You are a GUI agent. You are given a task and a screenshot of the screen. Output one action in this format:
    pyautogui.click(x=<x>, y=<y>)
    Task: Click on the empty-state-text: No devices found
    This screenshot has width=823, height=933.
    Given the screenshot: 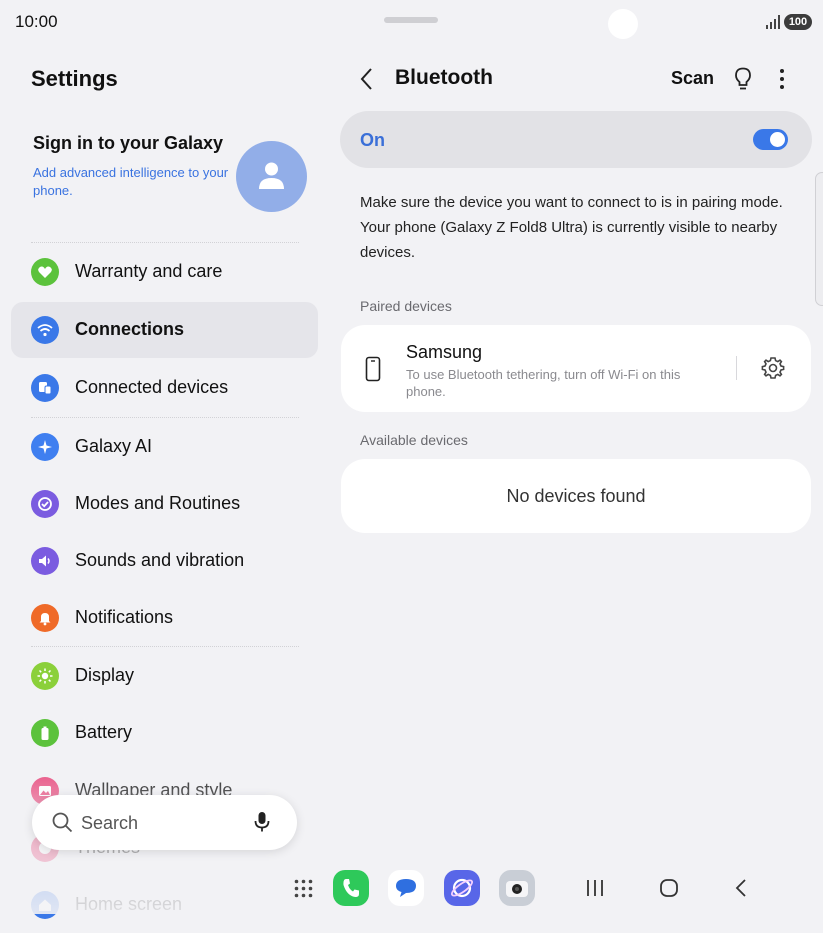 What is the action you would take?
    pyautogui.click(x=576, y=496)
    